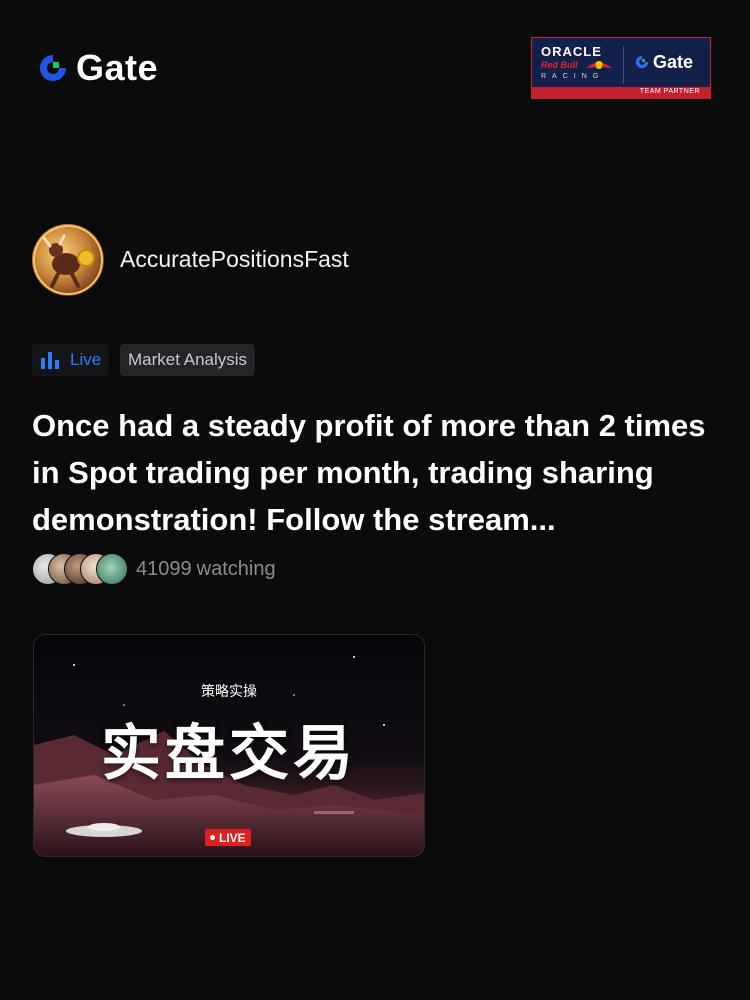 The height and width of the screenshot is (1000, 750). What do you see at coordinates (599, 65) in the screenshot?
I see `redbull-bulls-icon` at bounding box center [599, 65].